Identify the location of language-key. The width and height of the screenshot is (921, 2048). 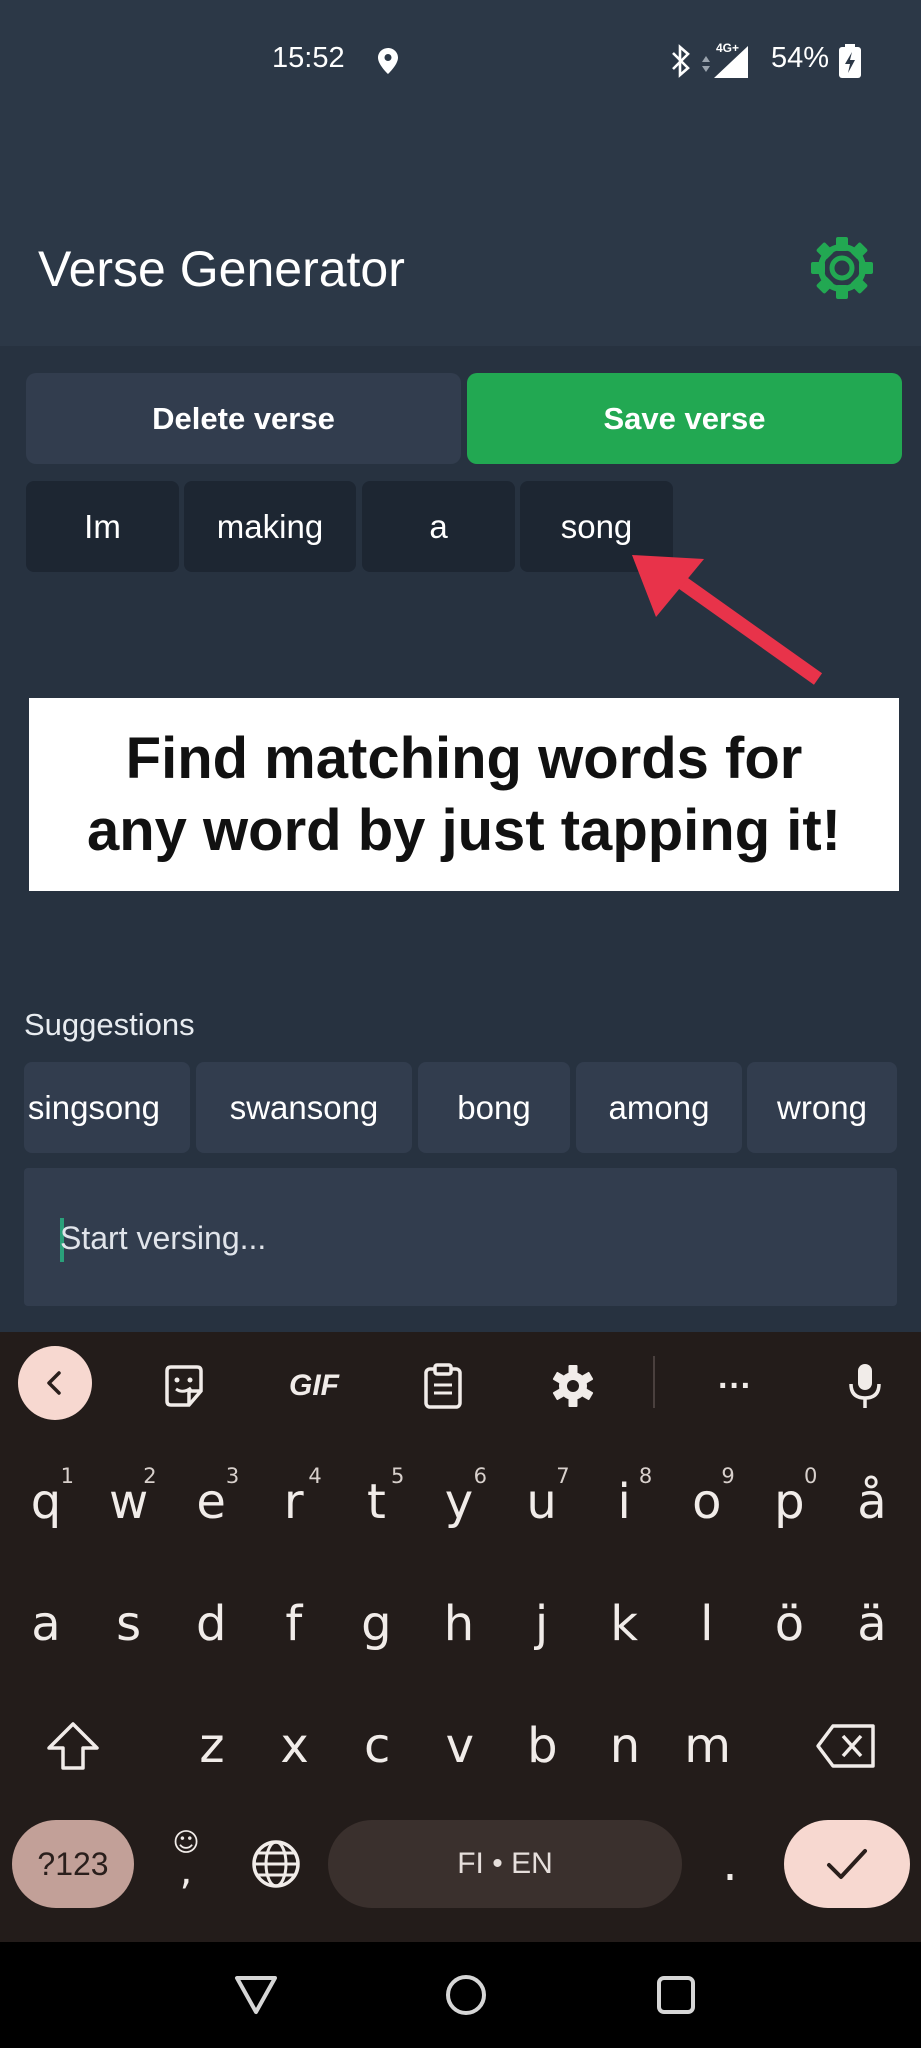
(276, 1864).